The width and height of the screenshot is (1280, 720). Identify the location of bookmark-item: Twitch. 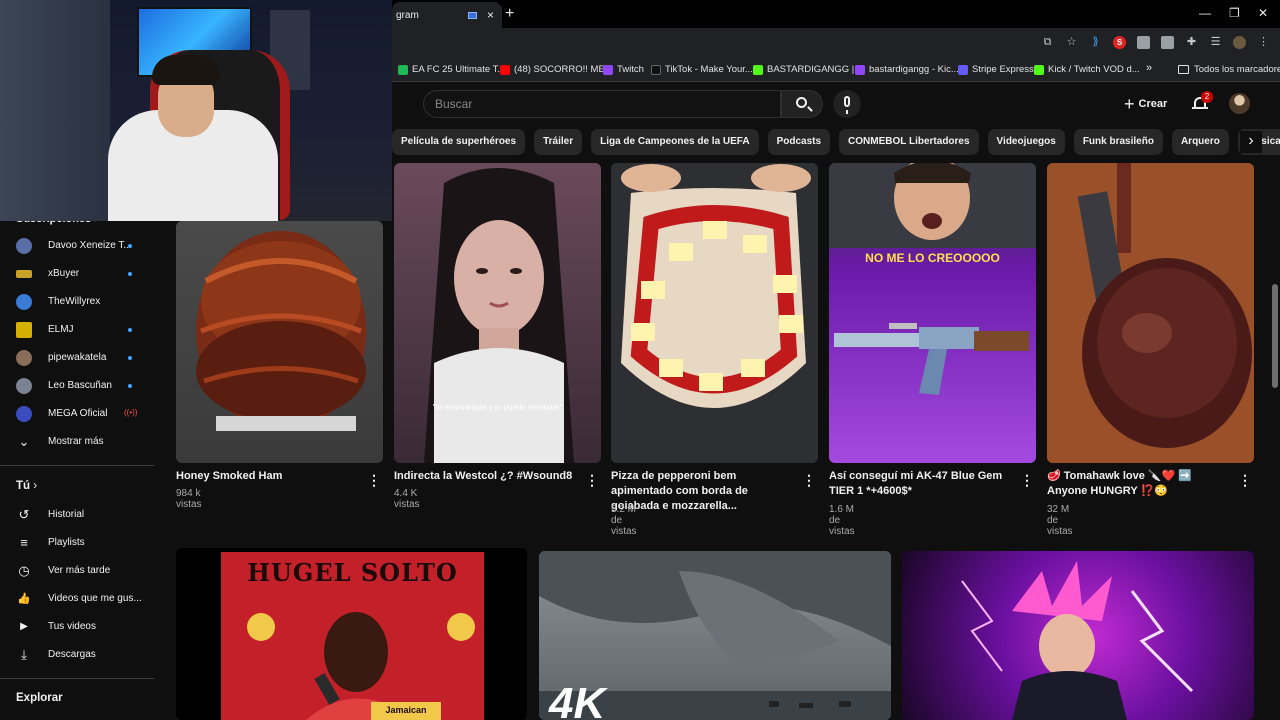
(623, 69).